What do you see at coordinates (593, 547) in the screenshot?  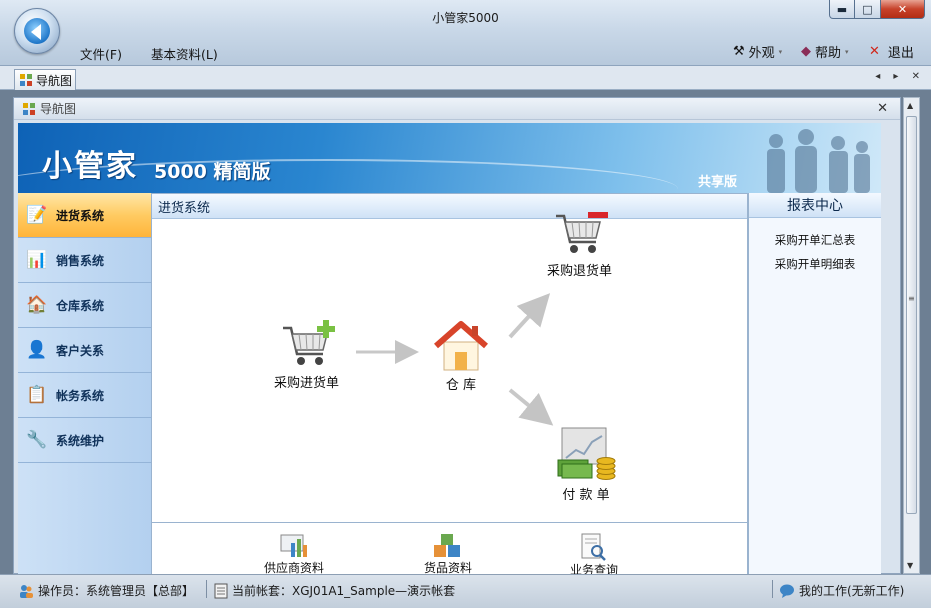 I see `document-search-icon` at bounding box center [593, 547].